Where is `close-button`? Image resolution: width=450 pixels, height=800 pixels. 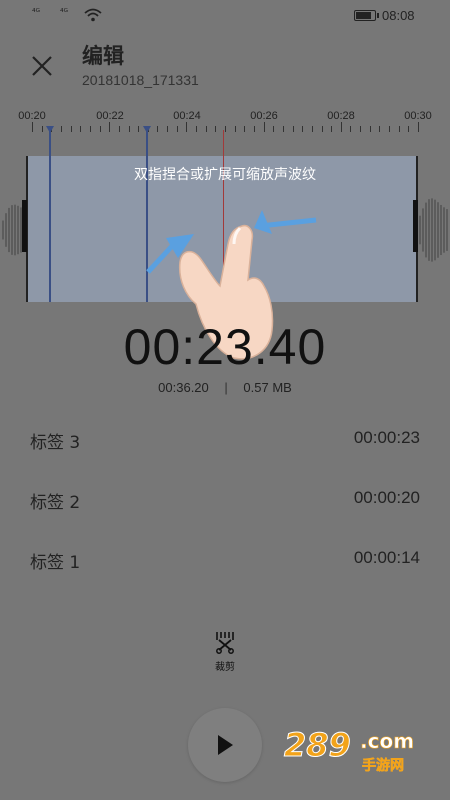
close-button is located at coordinates (46, 66).